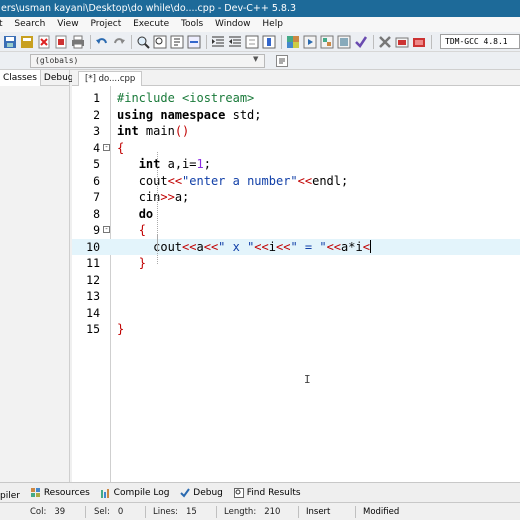  I want to click on compile-icon, so click(293, 42).